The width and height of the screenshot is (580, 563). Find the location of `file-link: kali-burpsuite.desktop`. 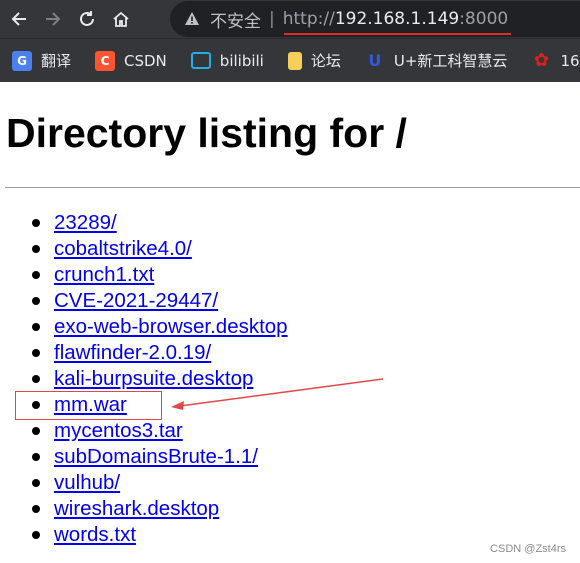

file-link: kali-burpsuite.desktop is located at coordinates (153, 378).